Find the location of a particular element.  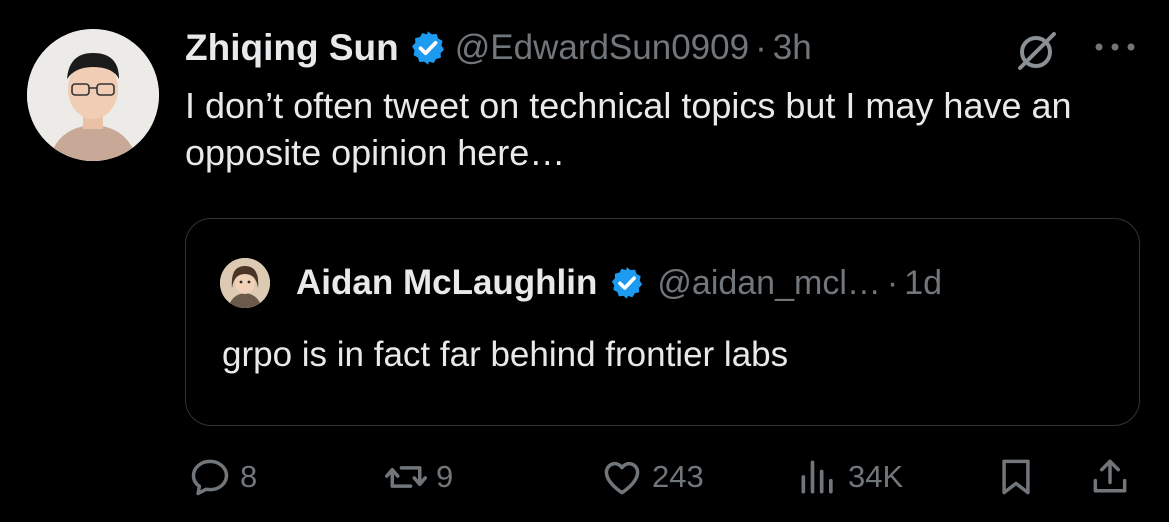

quoted-tweet-text: grpo is in fact far behind frontier labs is located at coordinates (505, 354).